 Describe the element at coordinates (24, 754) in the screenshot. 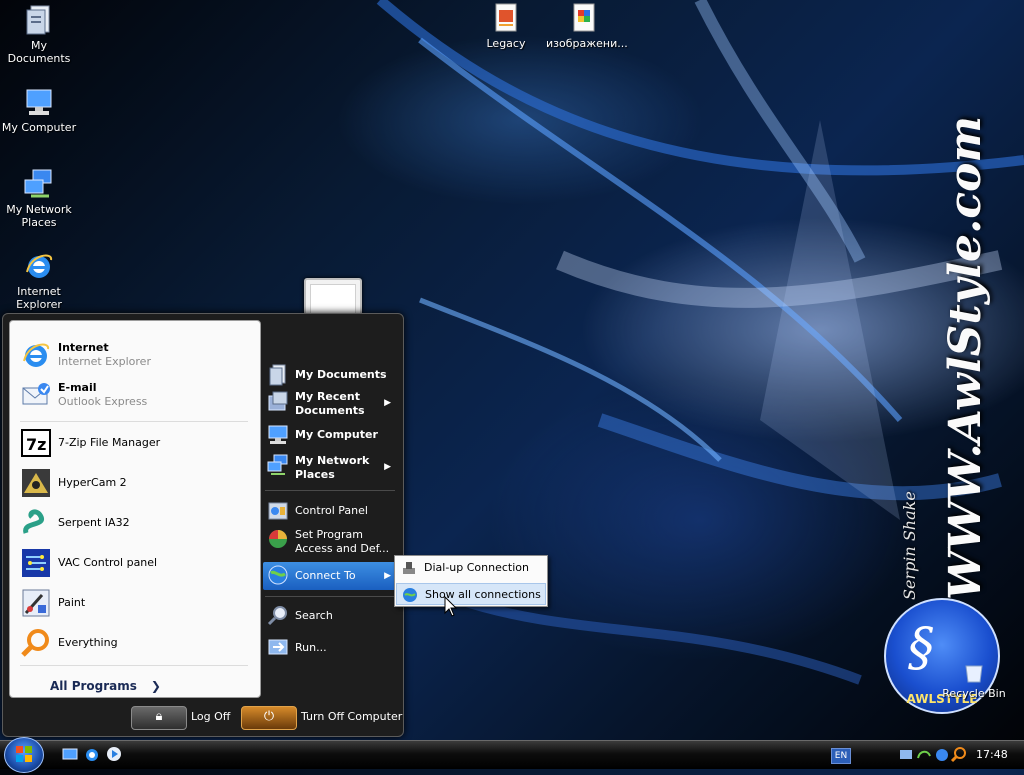

I see `windows-logo-icon` at that location.